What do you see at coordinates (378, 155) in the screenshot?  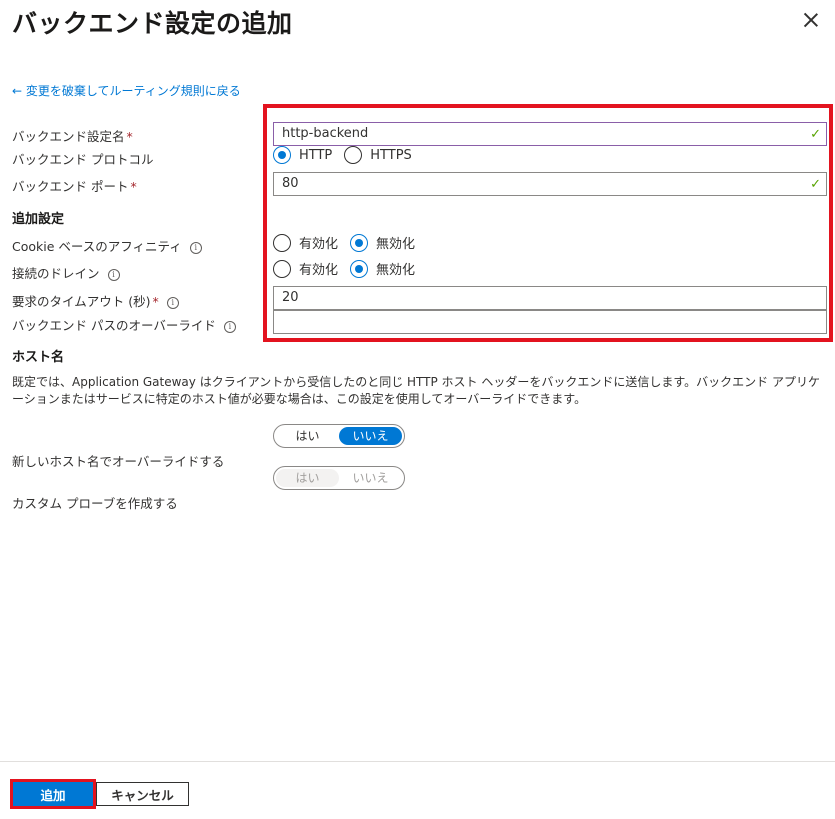 I see `protocol-https-radio: HTTPS` at bounding box center [378, 155].